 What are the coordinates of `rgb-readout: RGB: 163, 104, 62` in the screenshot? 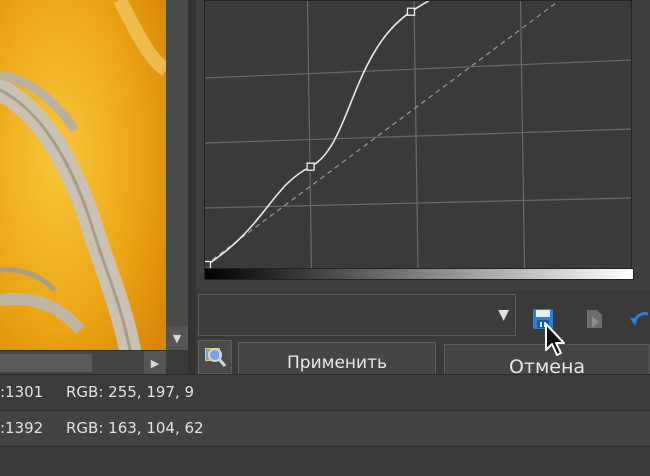 It's located at (135, 428).